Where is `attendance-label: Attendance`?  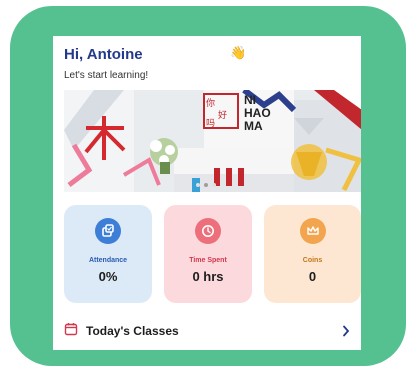 attendance-label: Attendance is located at coordinates (108, 260).